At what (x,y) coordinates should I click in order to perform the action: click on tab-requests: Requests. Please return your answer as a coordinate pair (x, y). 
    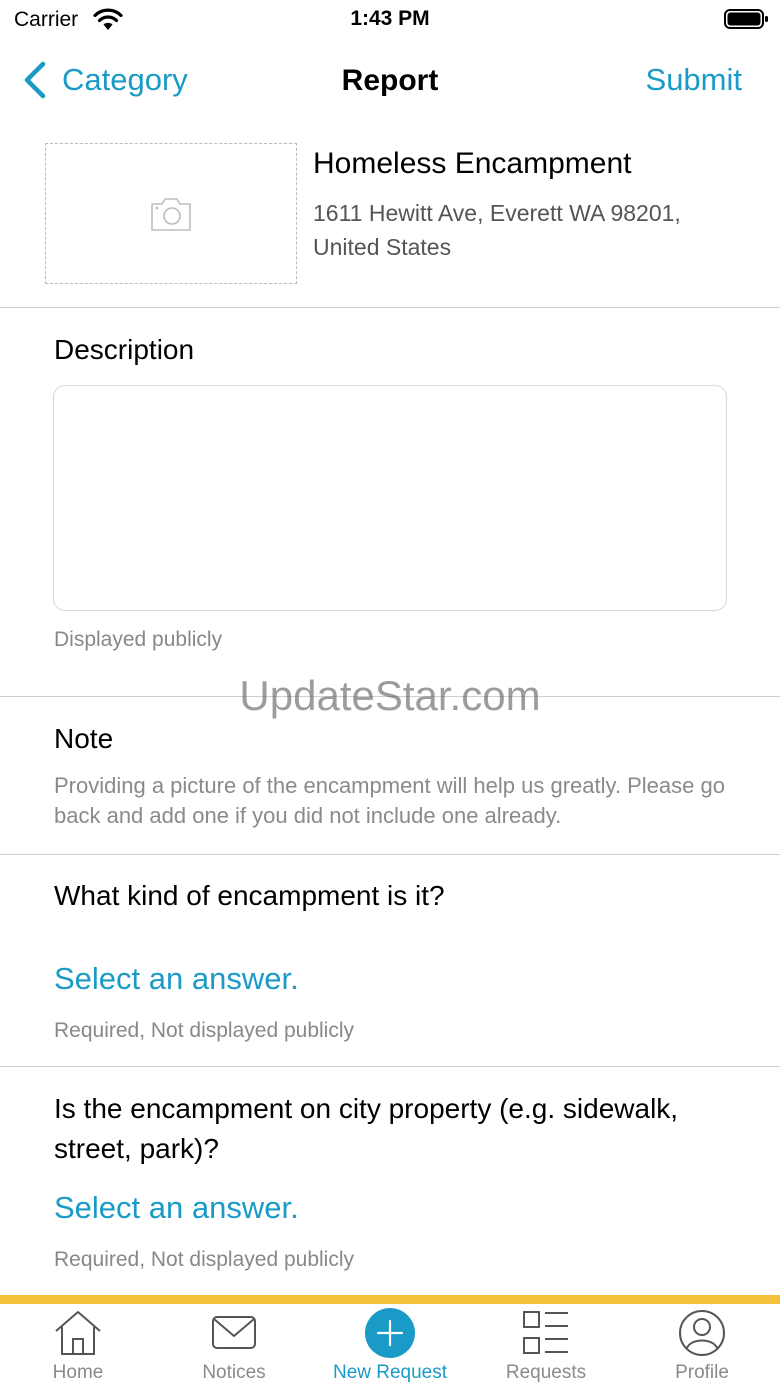
    Looking at the image, I should click on (546, 1345).